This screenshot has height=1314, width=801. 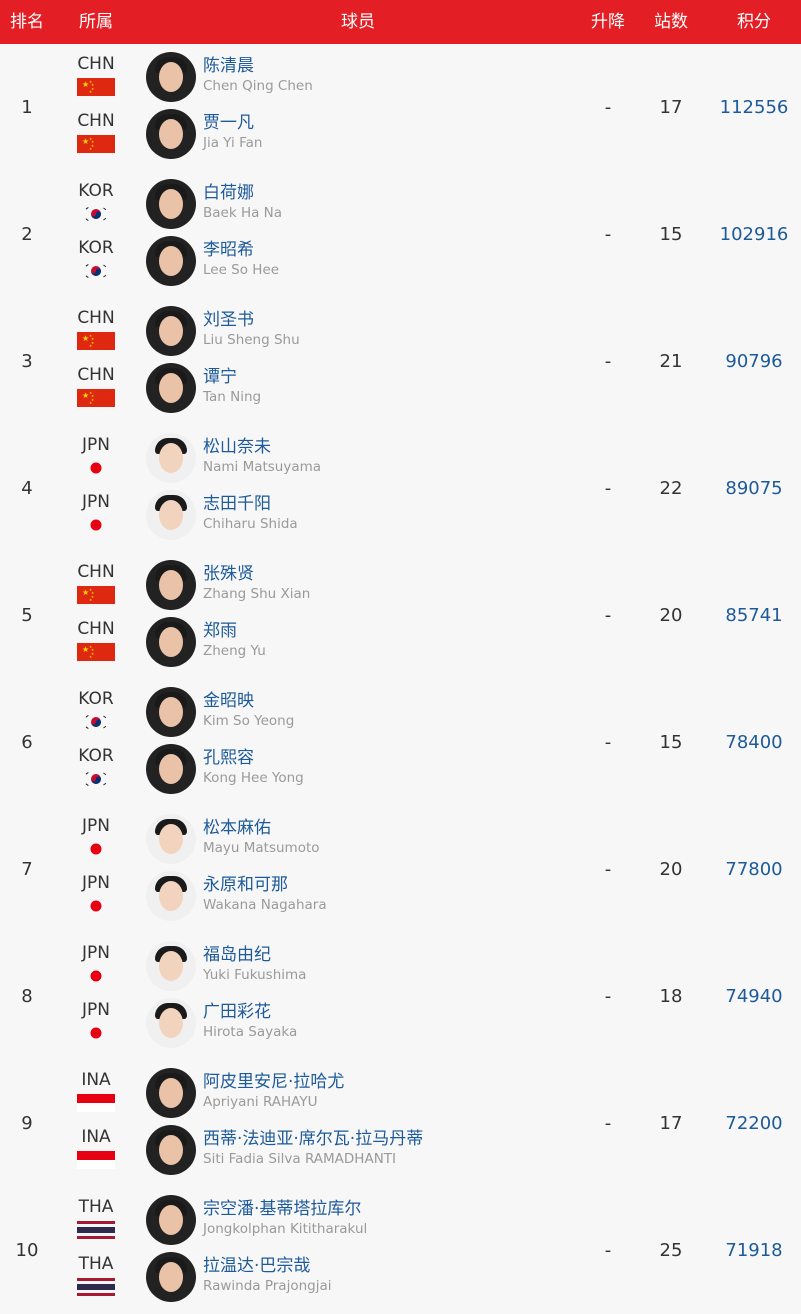 What do you see at coordinates (753, 615) in the screenshot?
I see `points-link: 85741` at bounding box center [753, 615].